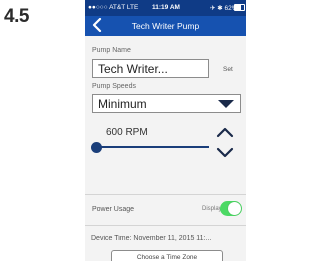 The image size is (320, 261). I want to click on pump-speed-select: Minimum, so click(166, 103).